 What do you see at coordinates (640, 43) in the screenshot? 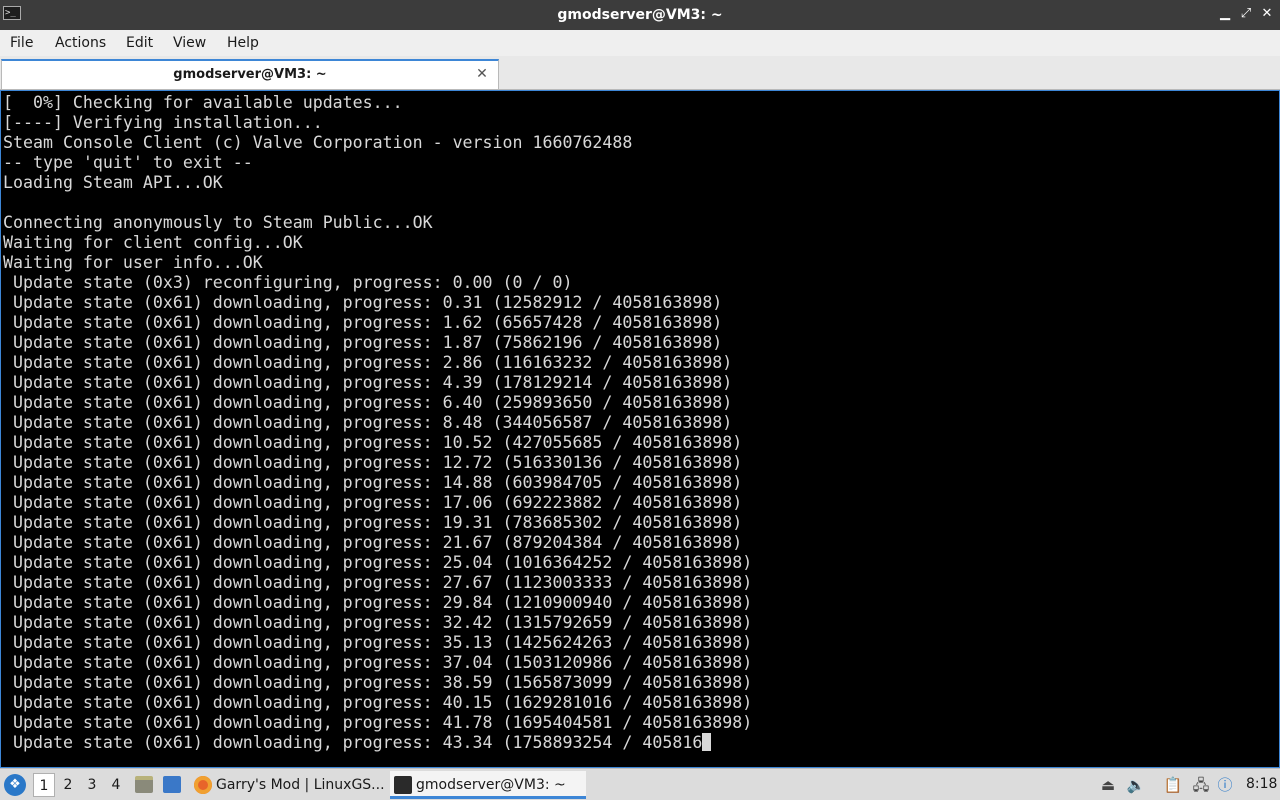
I see `menu-bar: File Actions Edit View Help` at bounding box center [640, 43].